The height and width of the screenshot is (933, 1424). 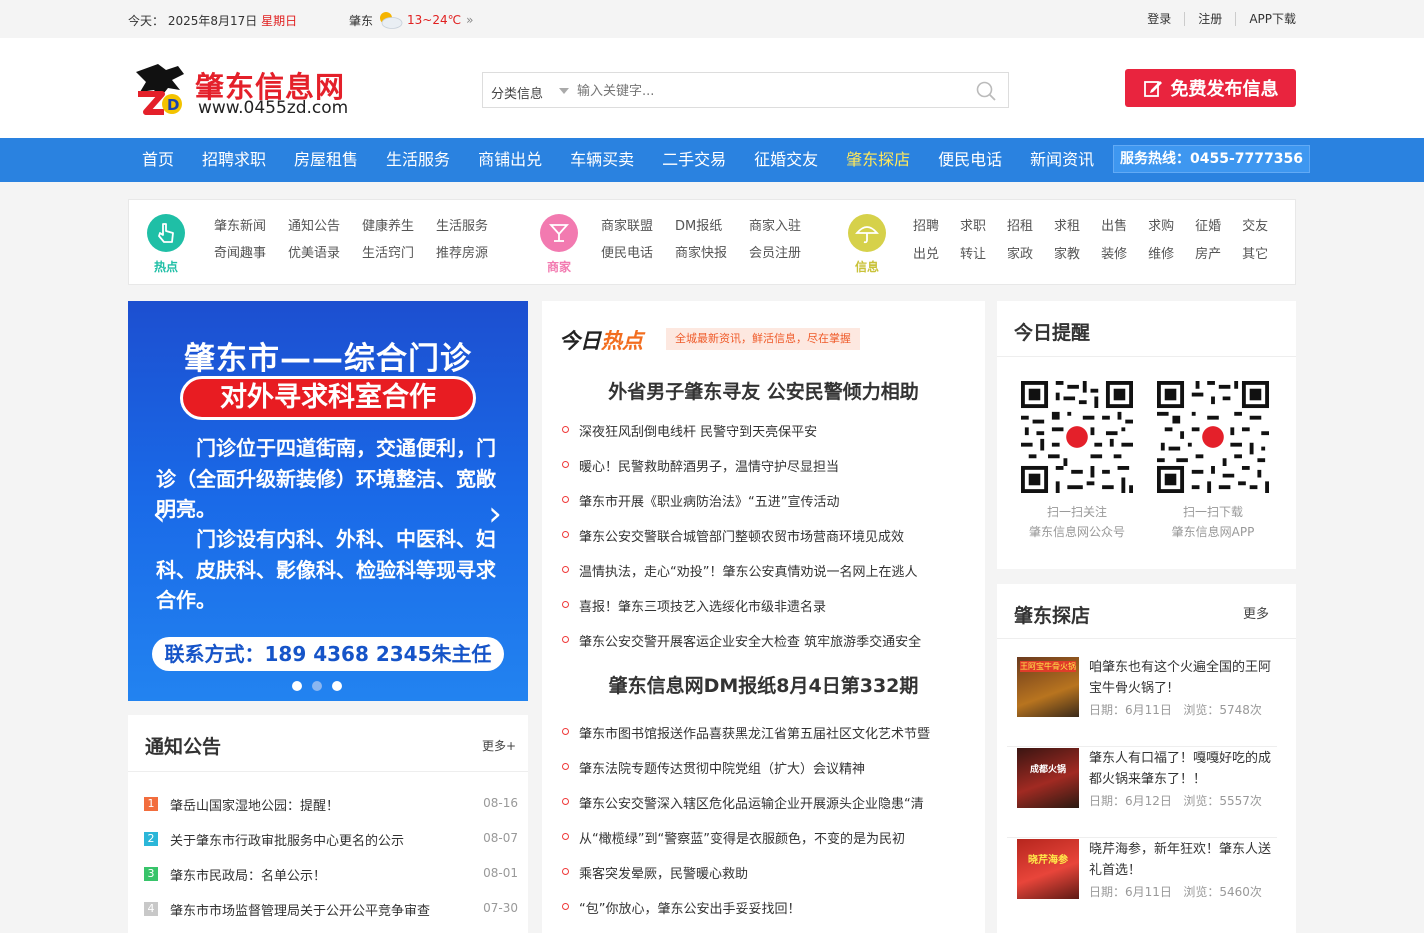 What do you see at coordinates (1048, 778) in the screenshot?
I see `shop-thumbnail: 成都火锅` at bounding box center [1048, 778].